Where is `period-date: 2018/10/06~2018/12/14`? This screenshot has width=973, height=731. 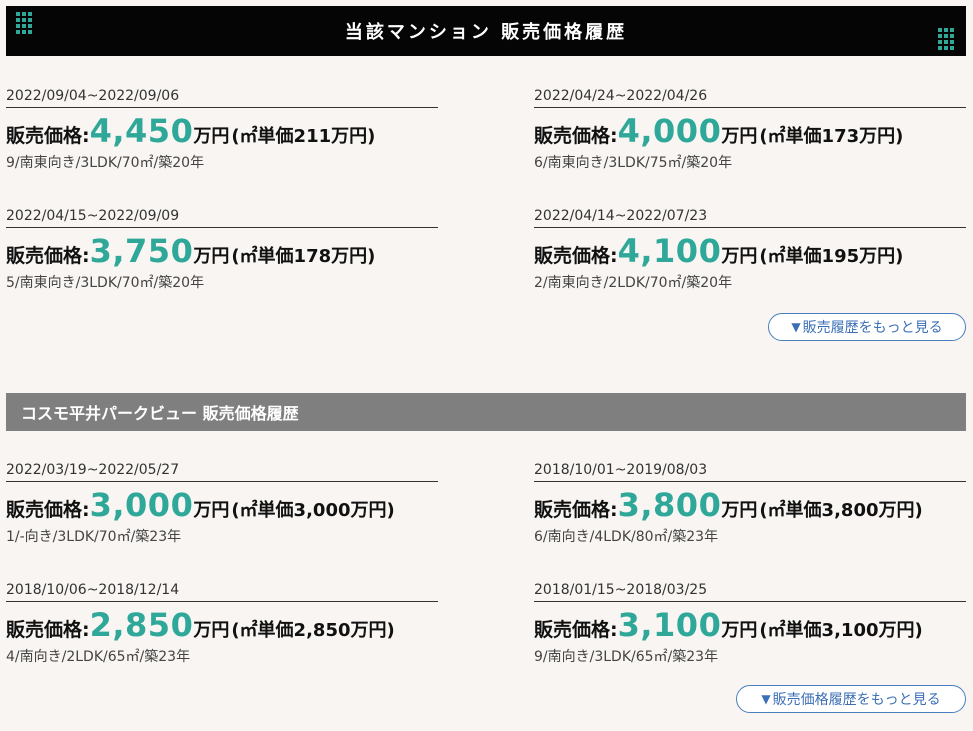 period-date: 2018/10/06~2018/12/14 is located at coordinates (222, 591).